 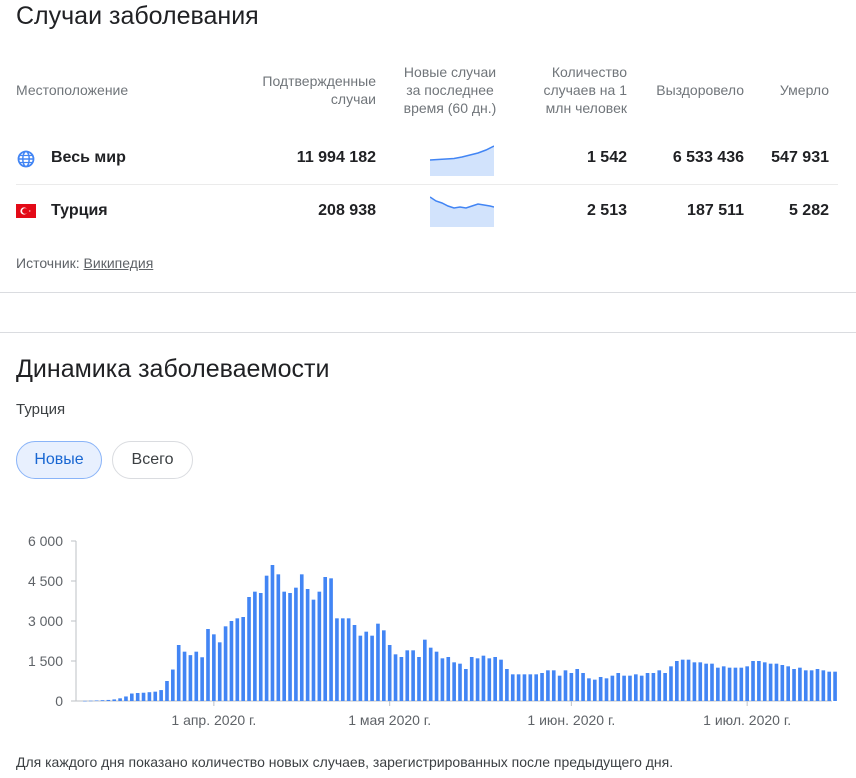 I want to click on y-tick-label: 0, so click(x=59, y=701).